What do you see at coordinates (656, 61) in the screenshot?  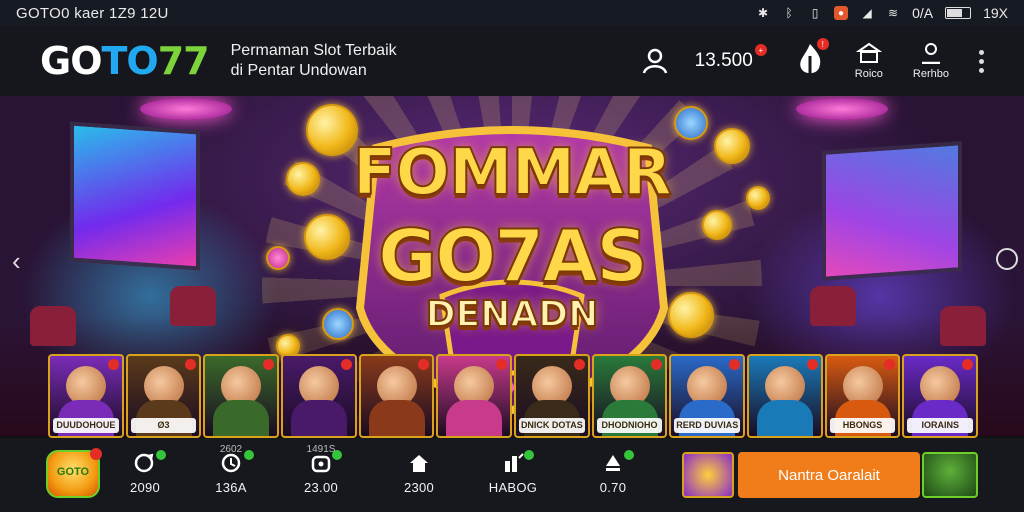 I see `user-icon` at bounding box center [656, 61].